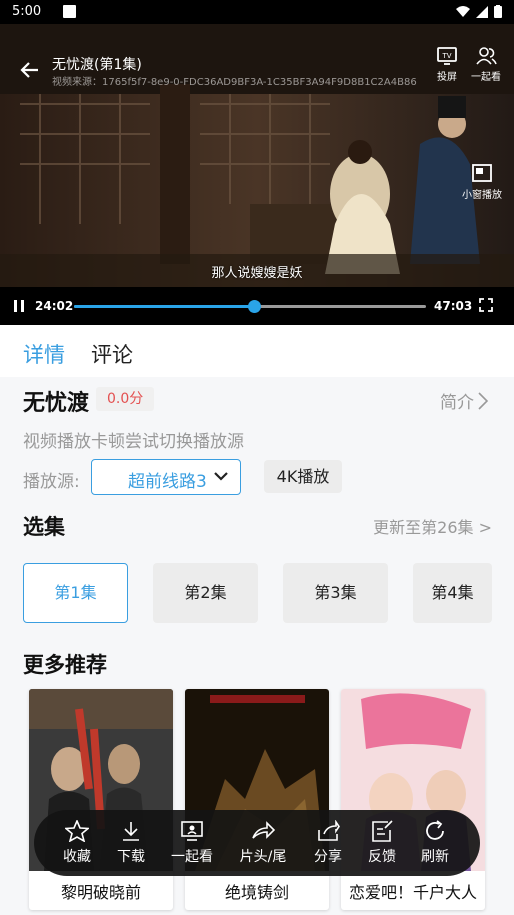 The height and width of the screenshot is (915, 514). Describe the element at coordinates (453, 306) in the screenshot. I see `total-time: 47:03` at that location.